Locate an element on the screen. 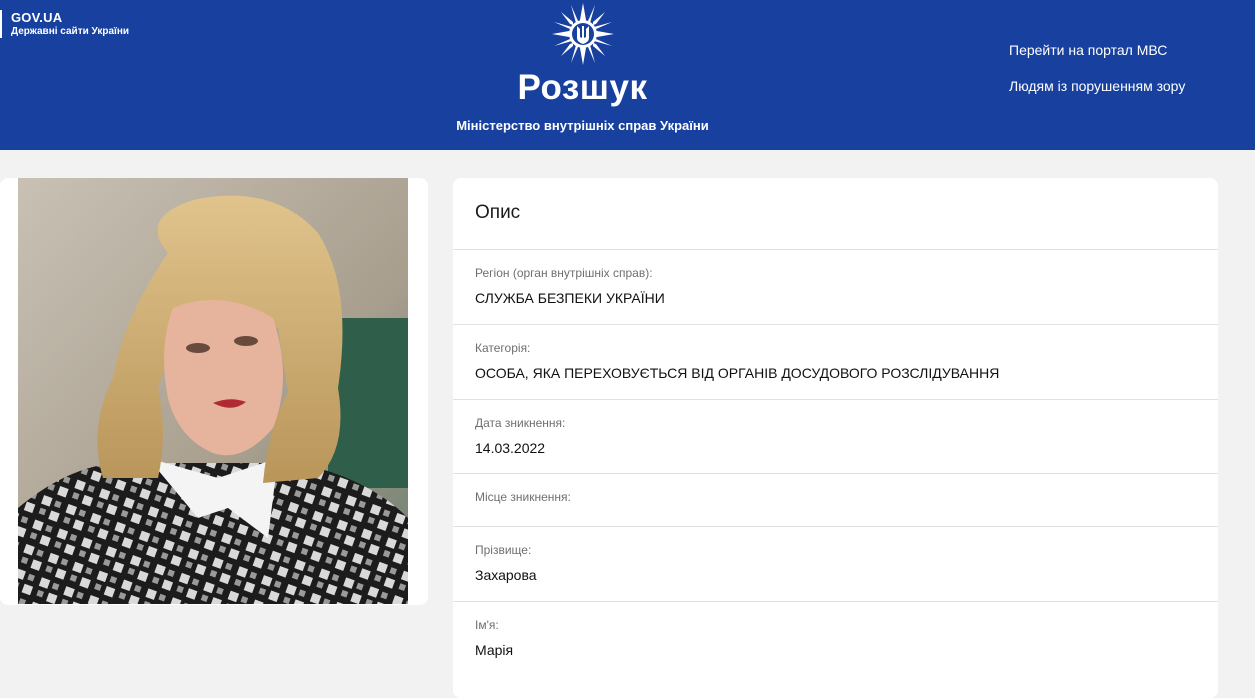  field-label: Прізвище: is located at coordinates (503, 550).